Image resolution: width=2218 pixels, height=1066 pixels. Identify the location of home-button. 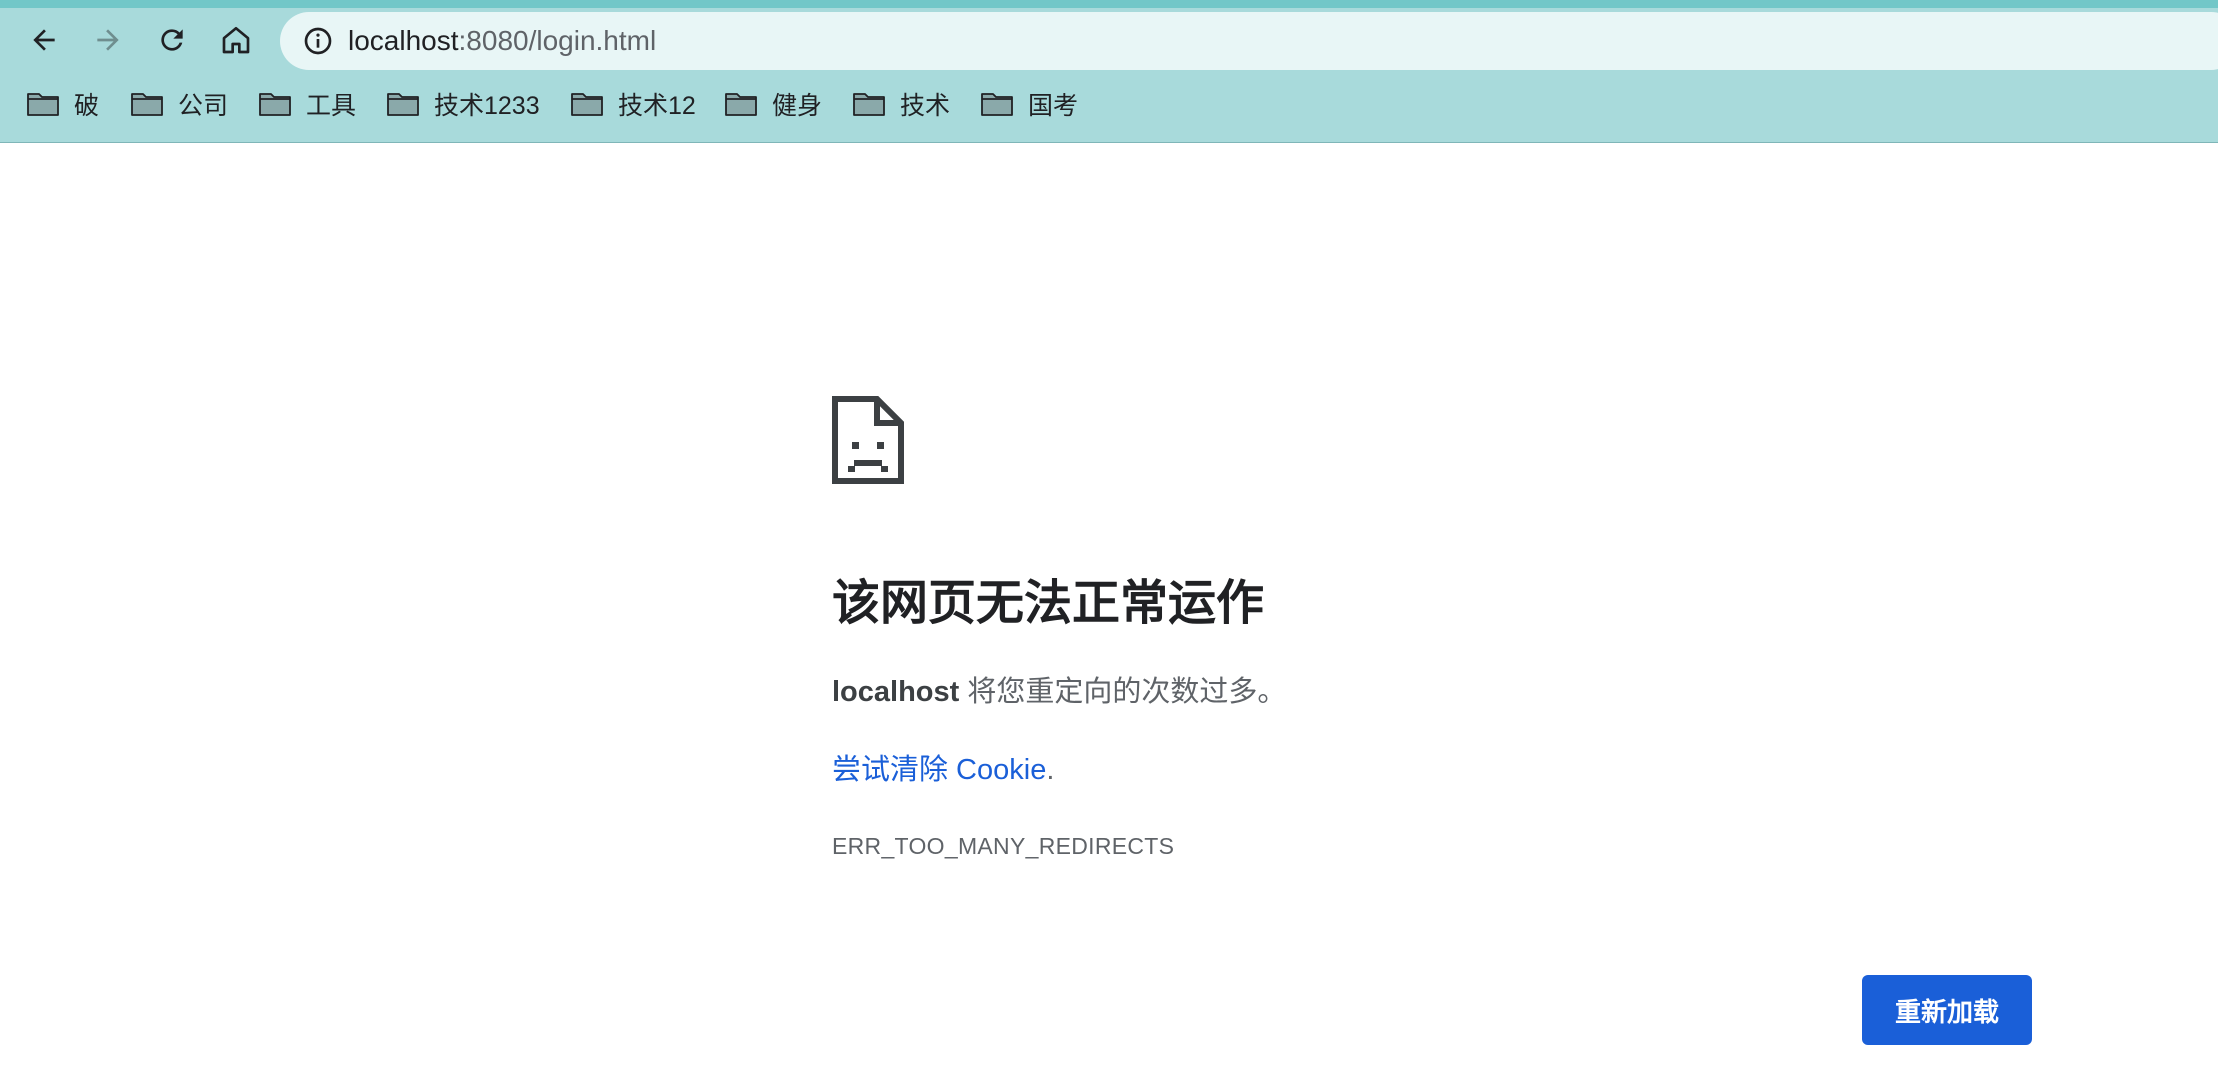
(236, 40).